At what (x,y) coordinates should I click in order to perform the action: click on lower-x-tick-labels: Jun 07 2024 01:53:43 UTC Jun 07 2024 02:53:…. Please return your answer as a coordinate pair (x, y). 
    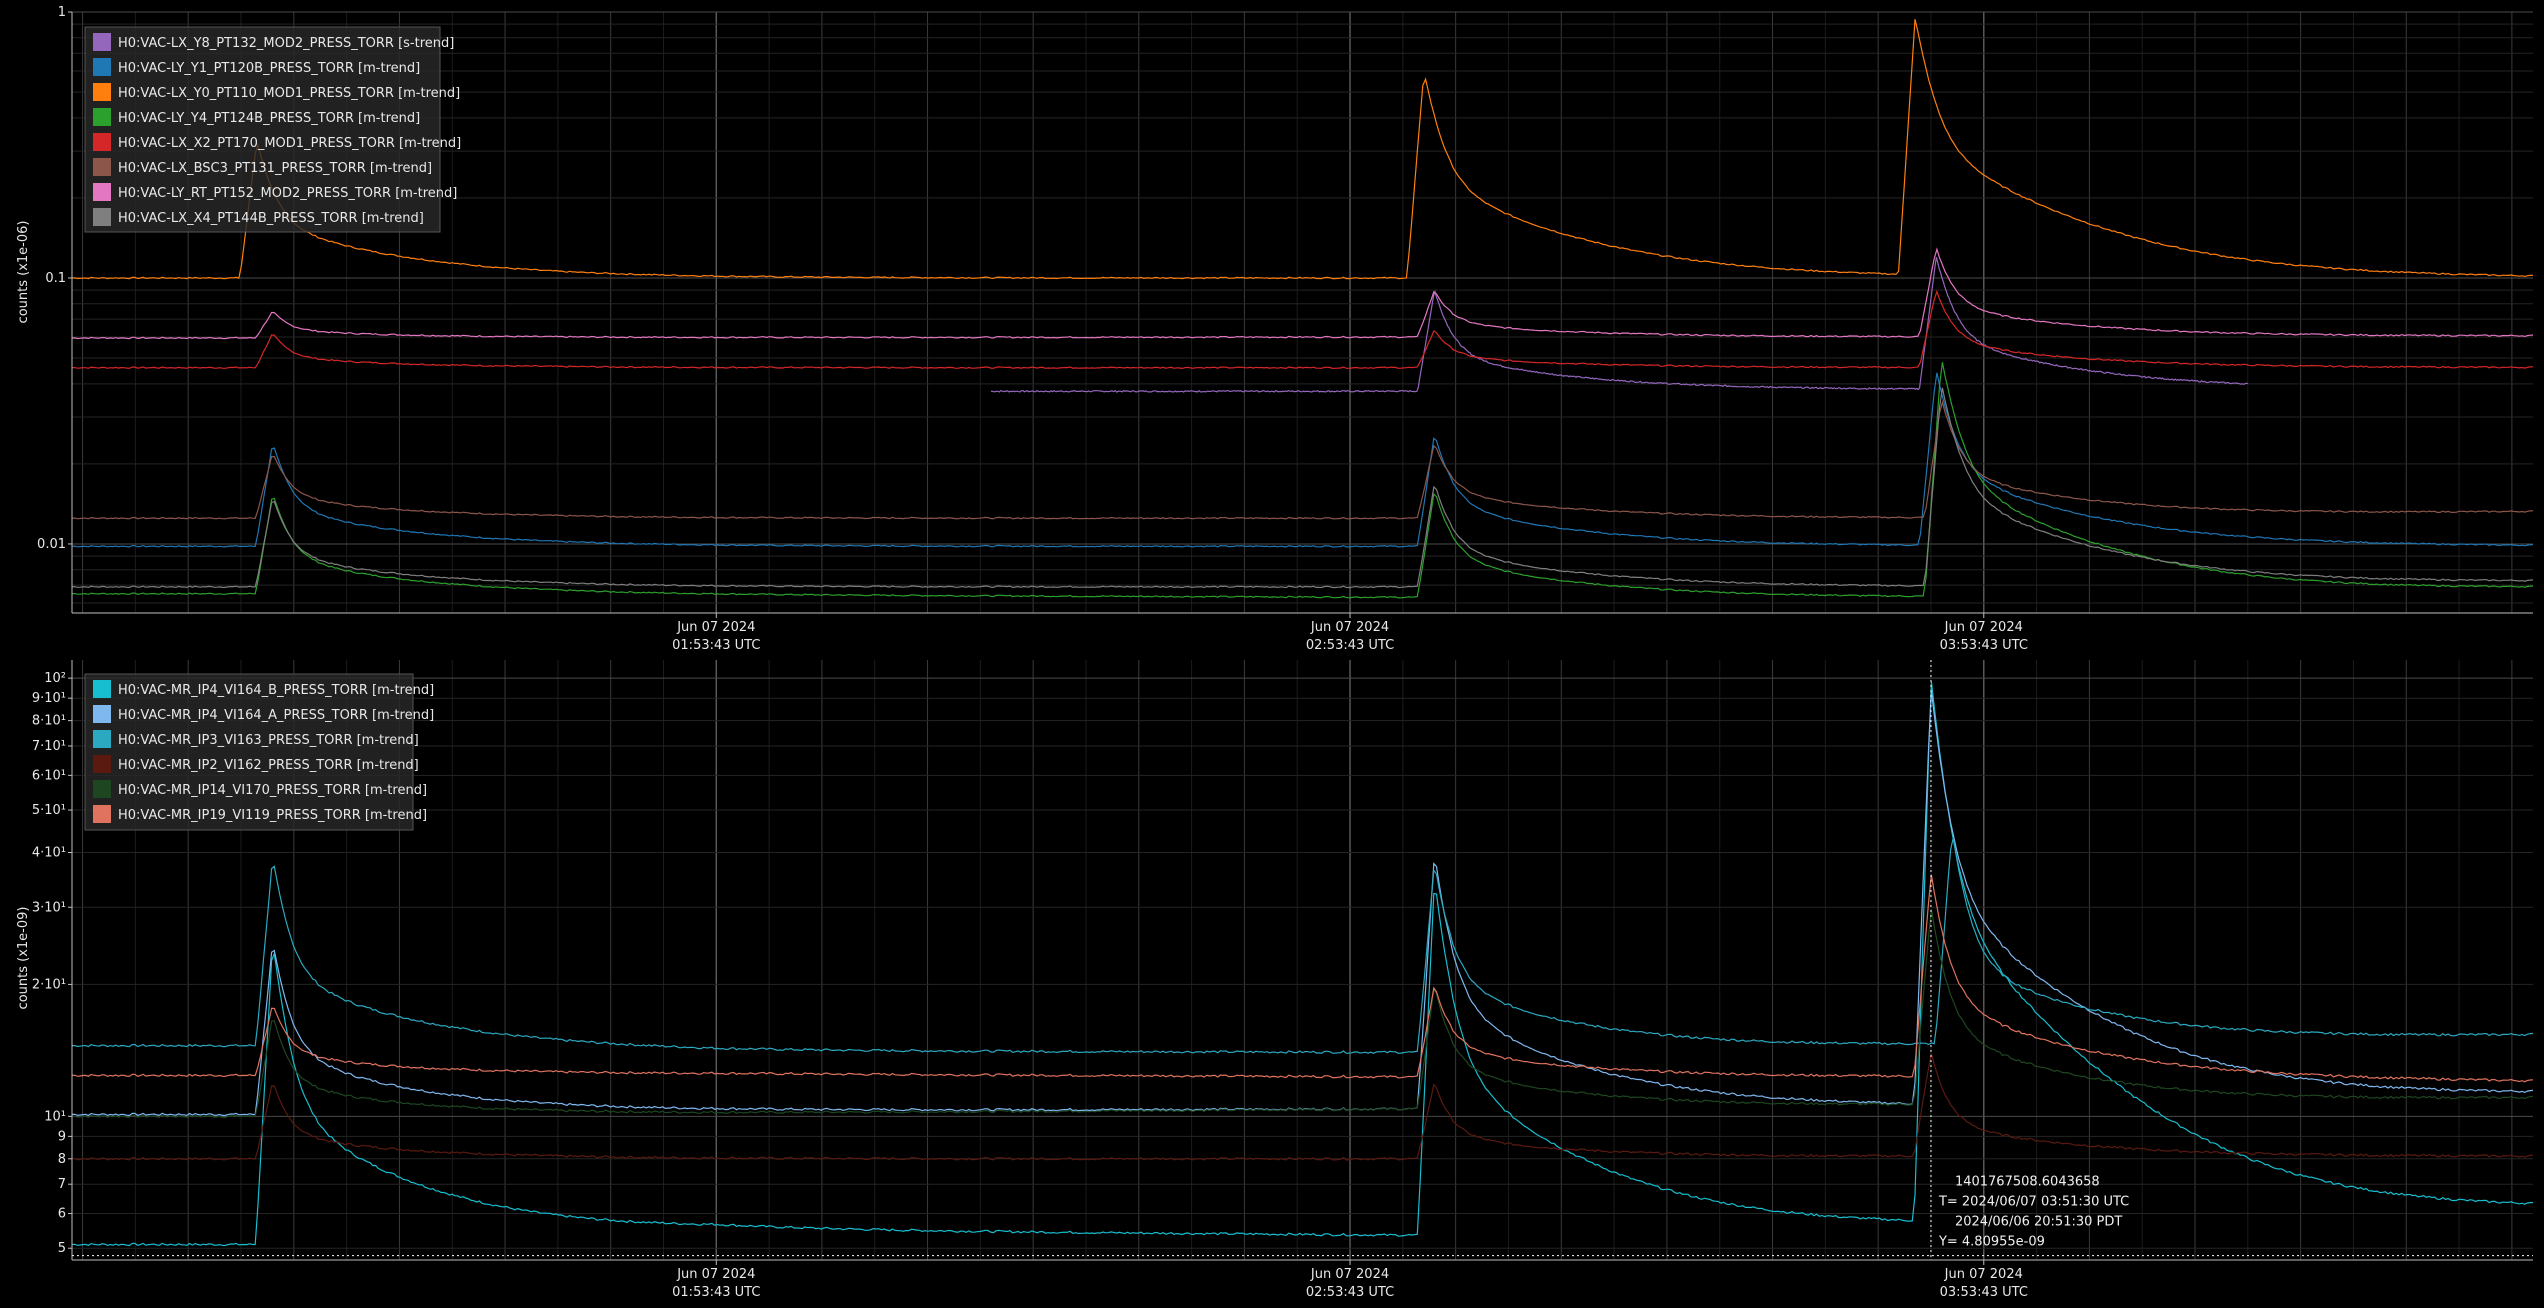
    Looking at the image, I should click on (1350, 1280).